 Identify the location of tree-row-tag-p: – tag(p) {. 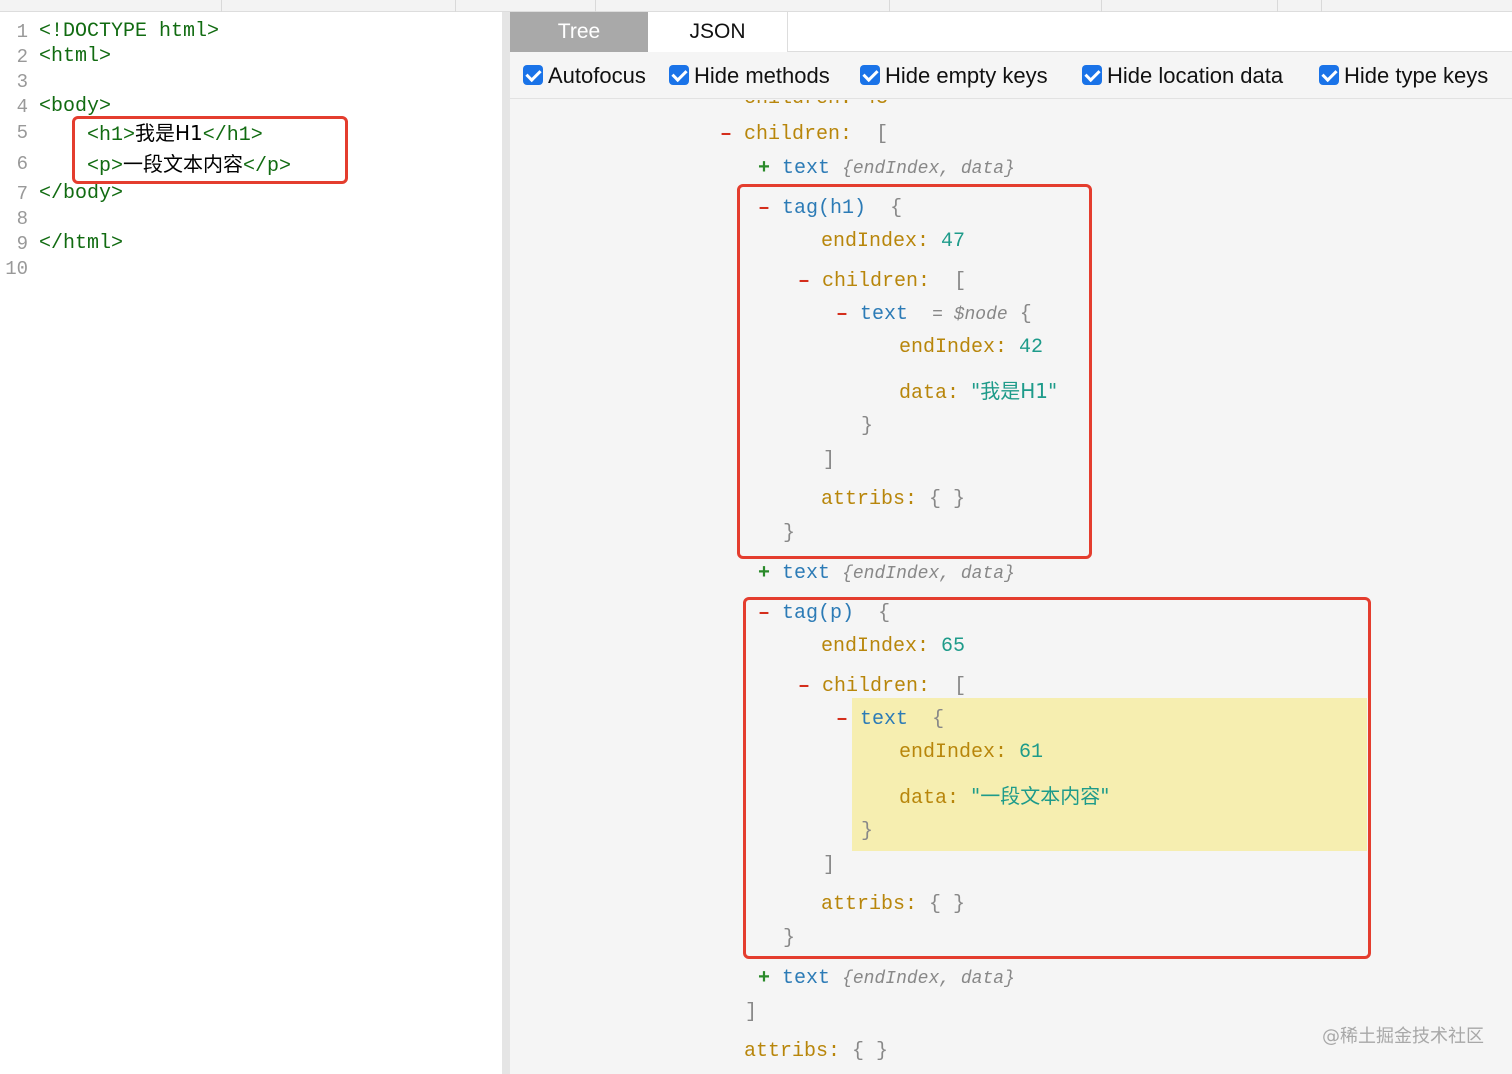
(824, 614).